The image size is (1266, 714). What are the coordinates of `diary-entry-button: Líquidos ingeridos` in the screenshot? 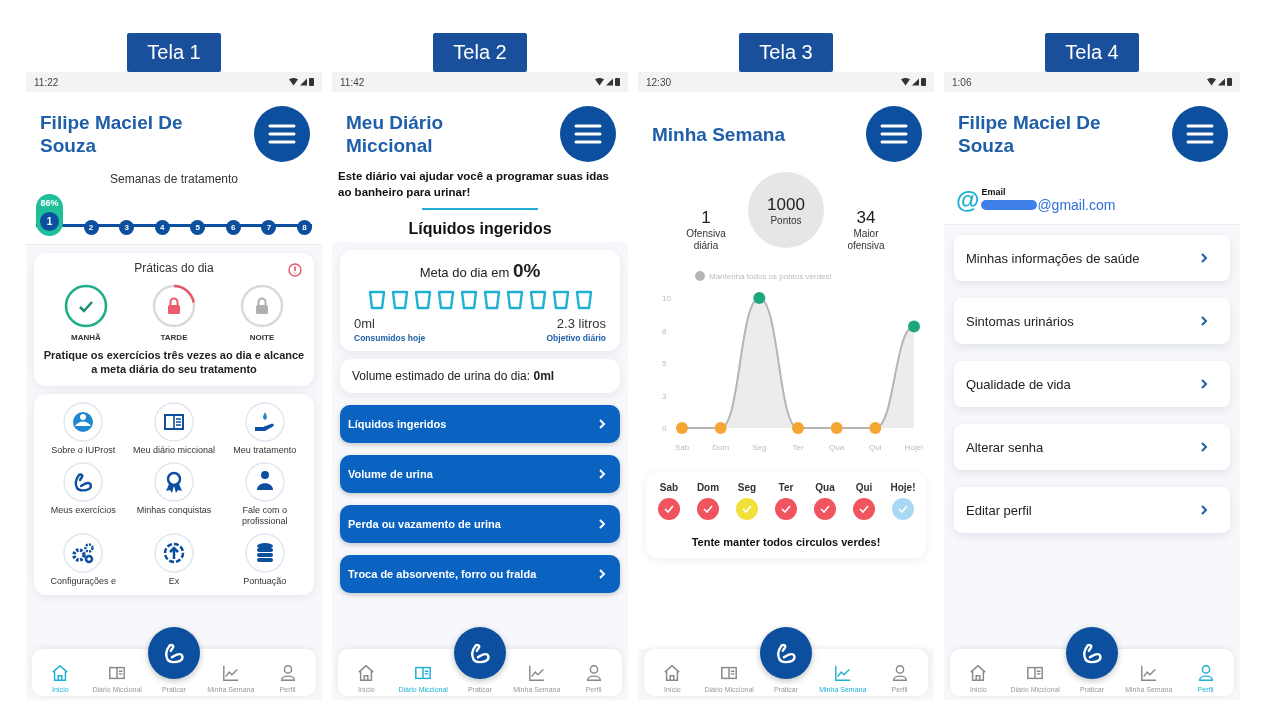 It's located at (480, 424).